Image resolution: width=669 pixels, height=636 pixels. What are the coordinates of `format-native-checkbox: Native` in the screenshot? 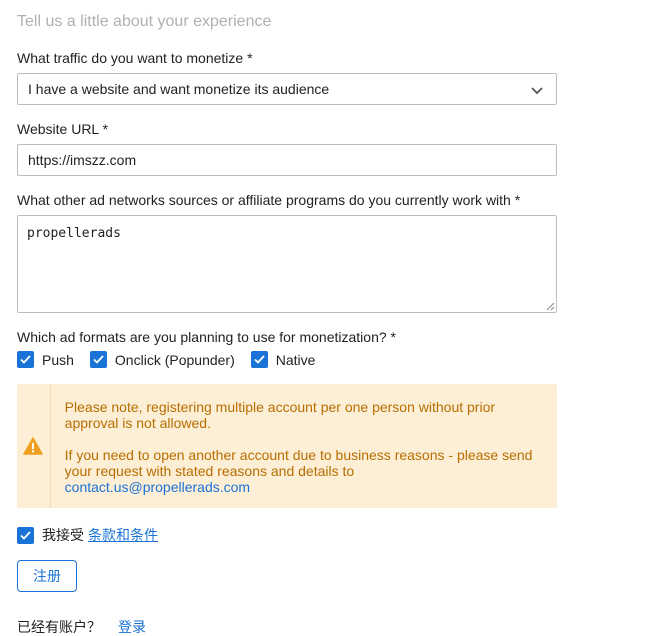 It's located at (283, 359).